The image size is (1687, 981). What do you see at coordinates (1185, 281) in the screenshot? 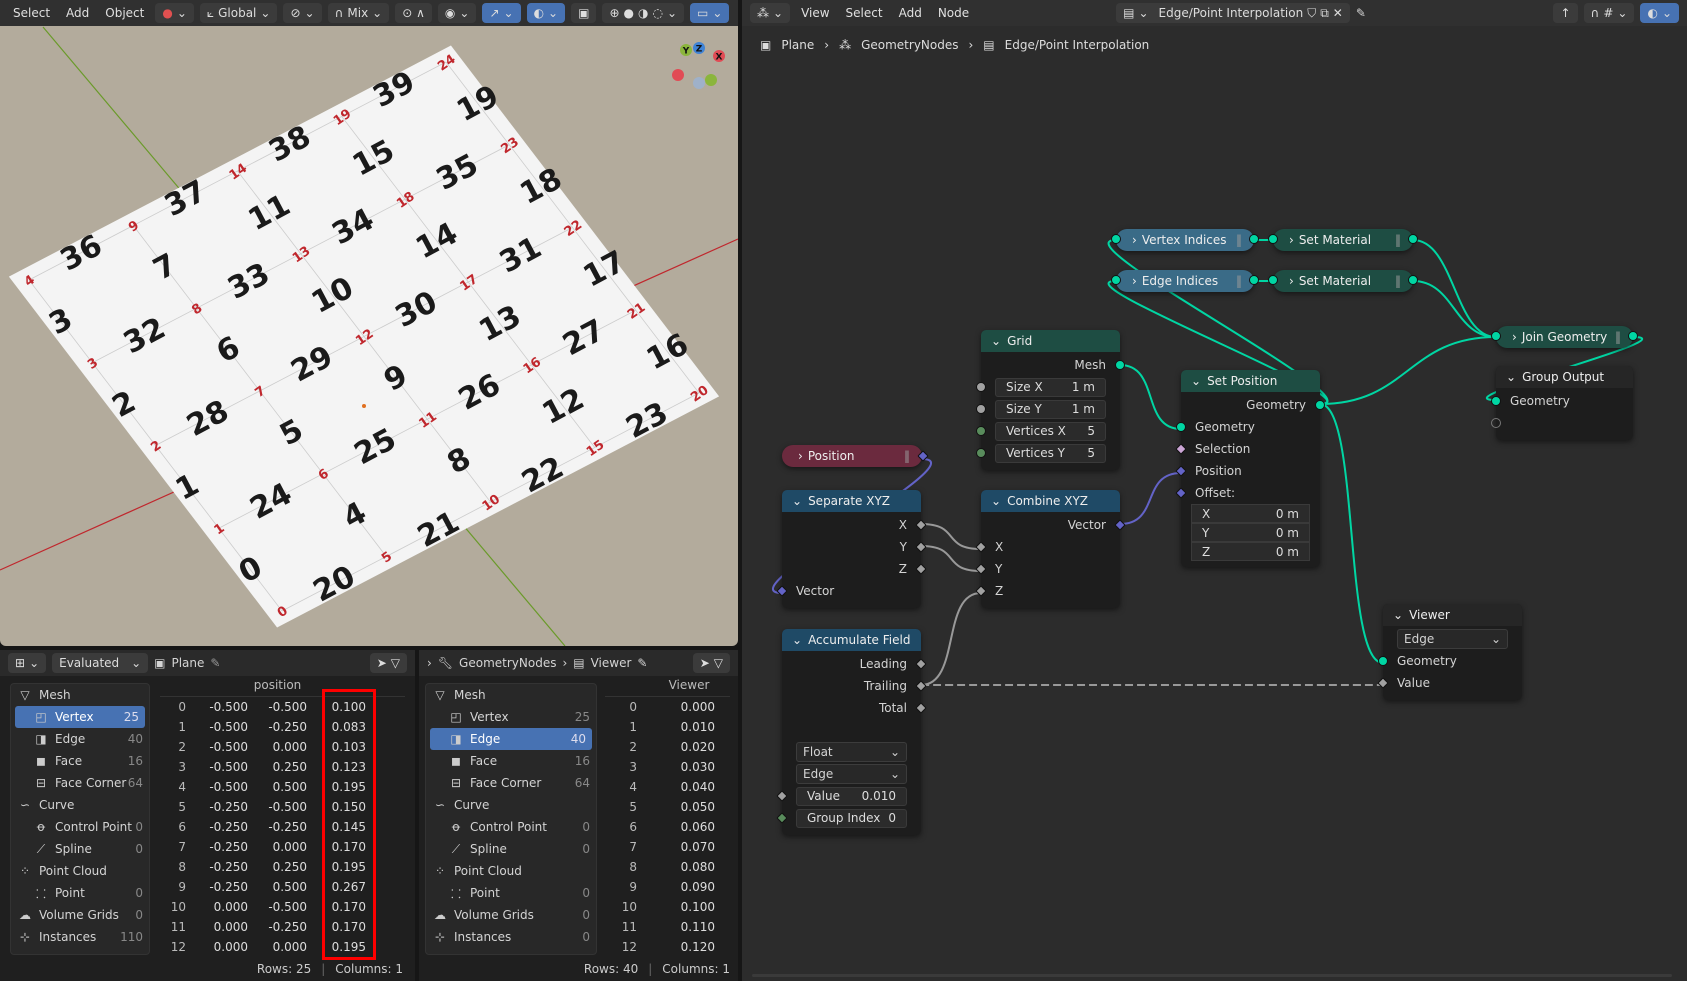
I see `node-edge-indices: › Edge Indices ‖` at bounding box center [1185, 281].